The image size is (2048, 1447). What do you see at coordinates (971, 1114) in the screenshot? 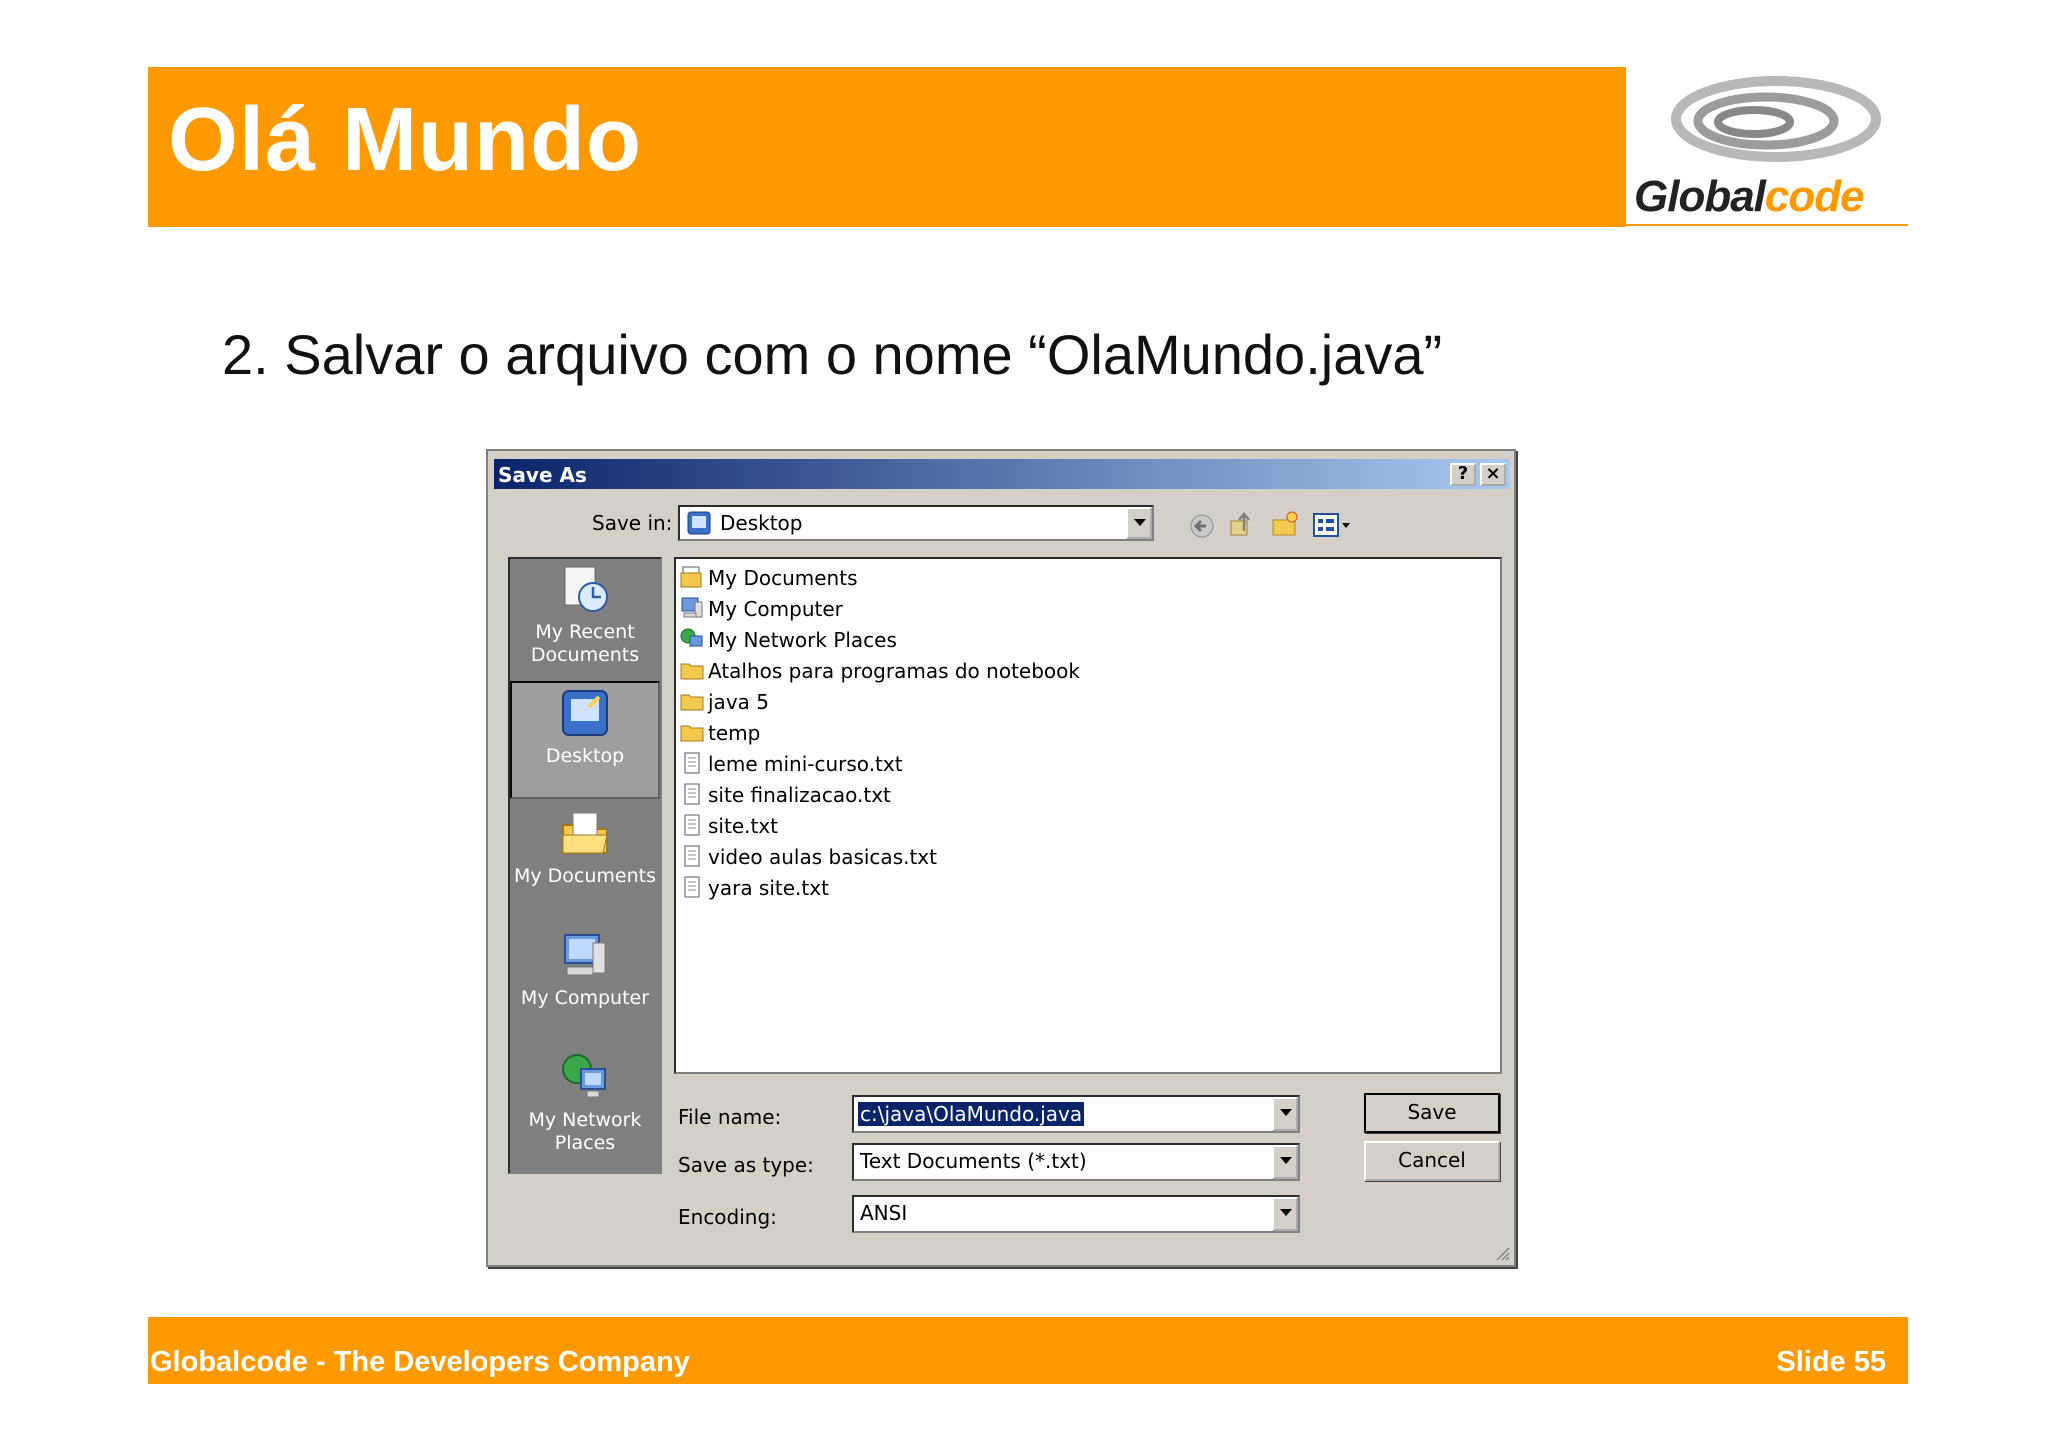
I see `file-name-value: c:\java\OlaMundo.java` at bounding box center [971, 1114].